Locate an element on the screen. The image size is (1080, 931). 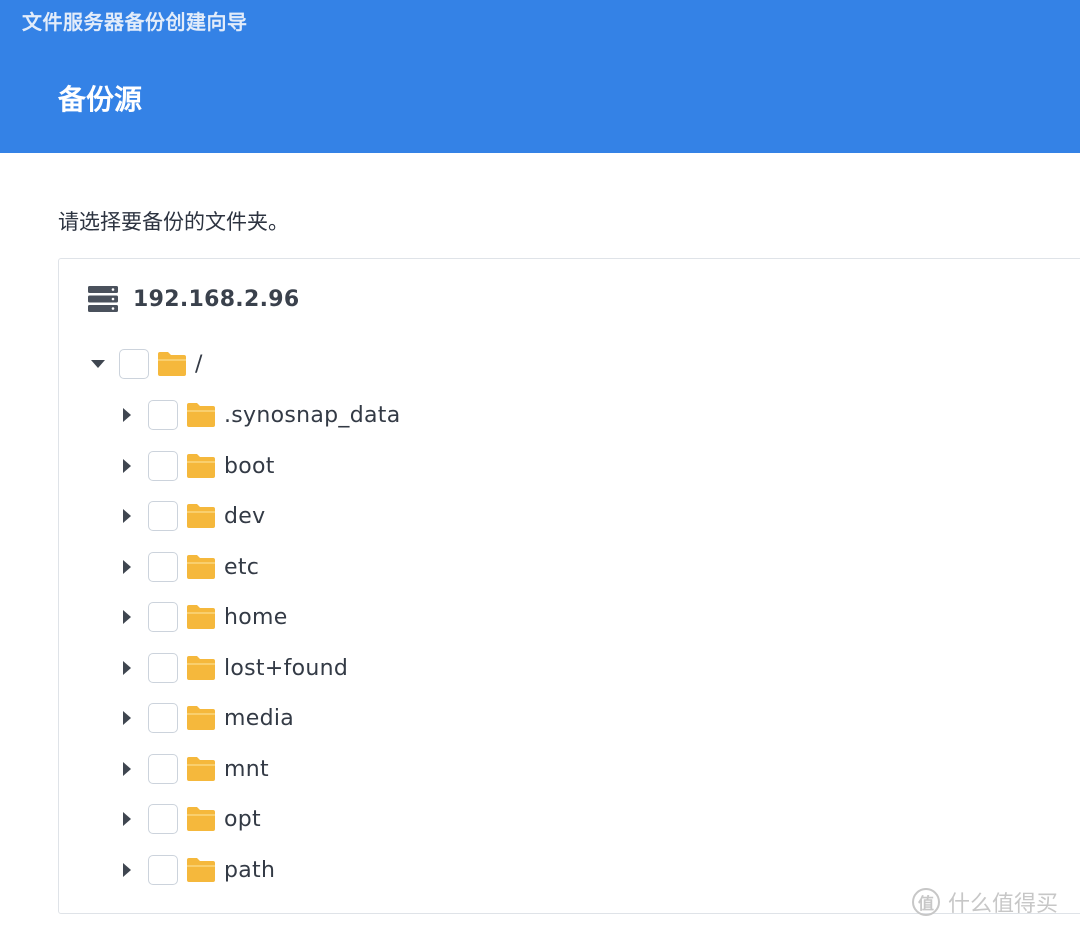
tree-row: dev is located at coordinates (192, 516).